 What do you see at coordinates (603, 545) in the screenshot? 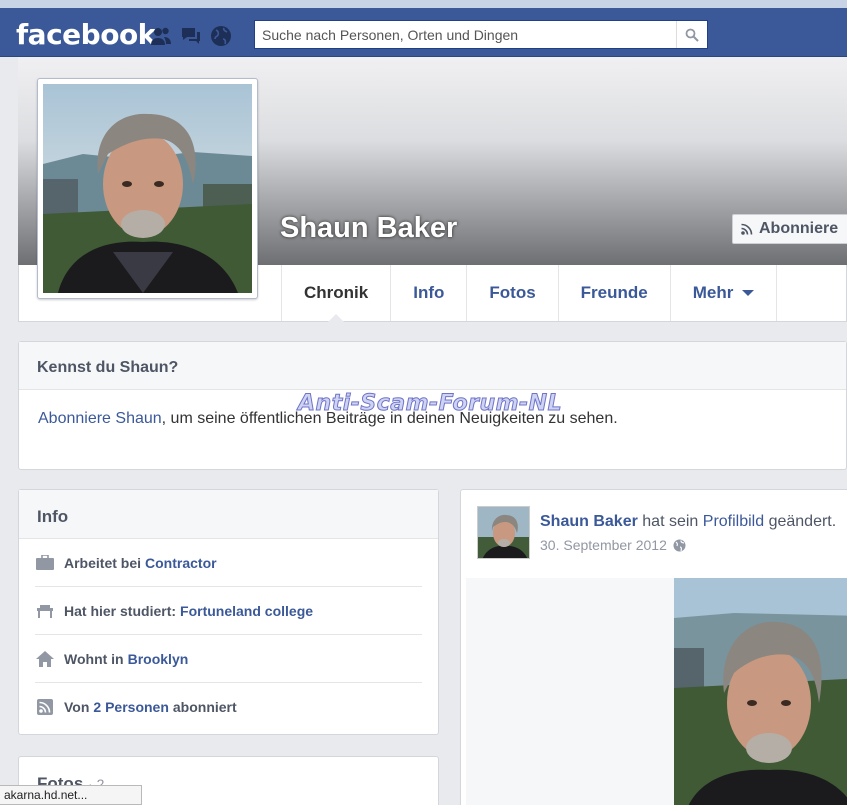
I see `post-date-text: 30. September 2012` at bounding box center [603, 545].